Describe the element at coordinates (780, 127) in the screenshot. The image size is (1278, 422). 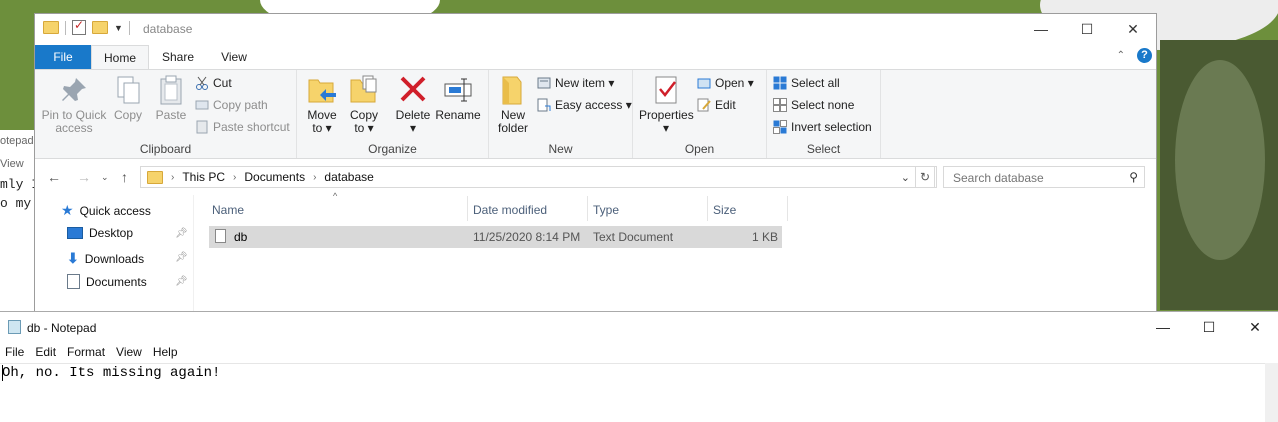
I see `invert-selection-icon` at that location.